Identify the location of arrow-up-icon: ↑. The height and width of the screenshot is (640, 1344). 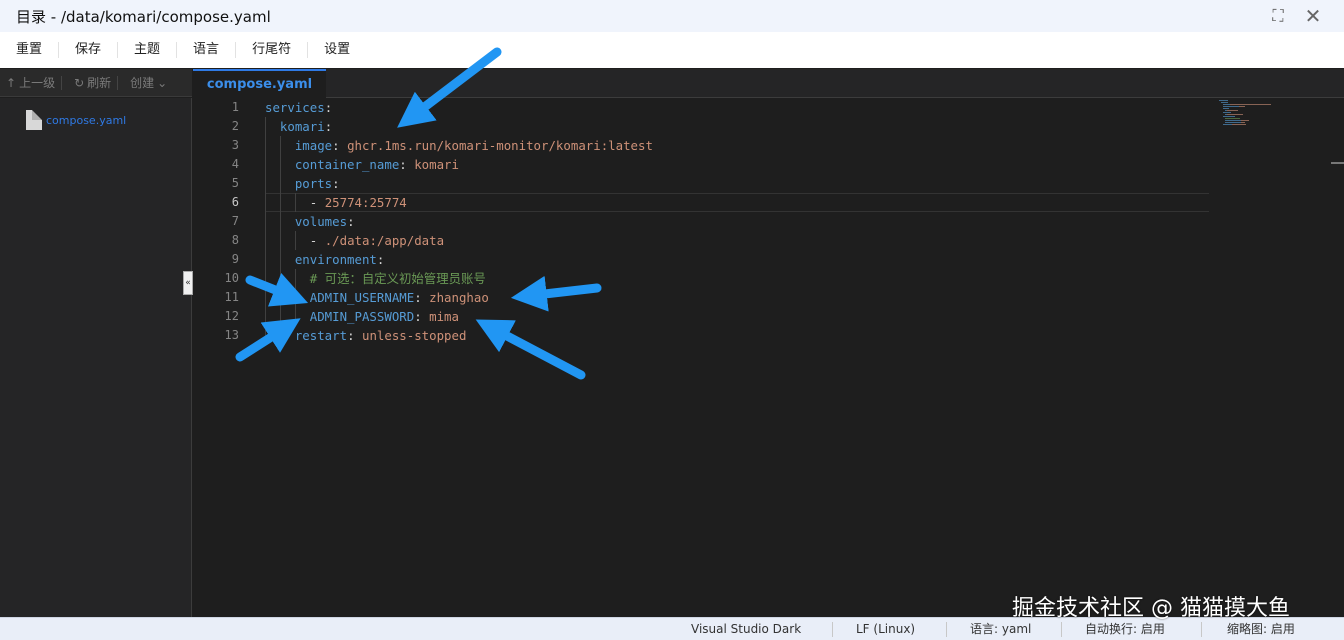
(11, 82).